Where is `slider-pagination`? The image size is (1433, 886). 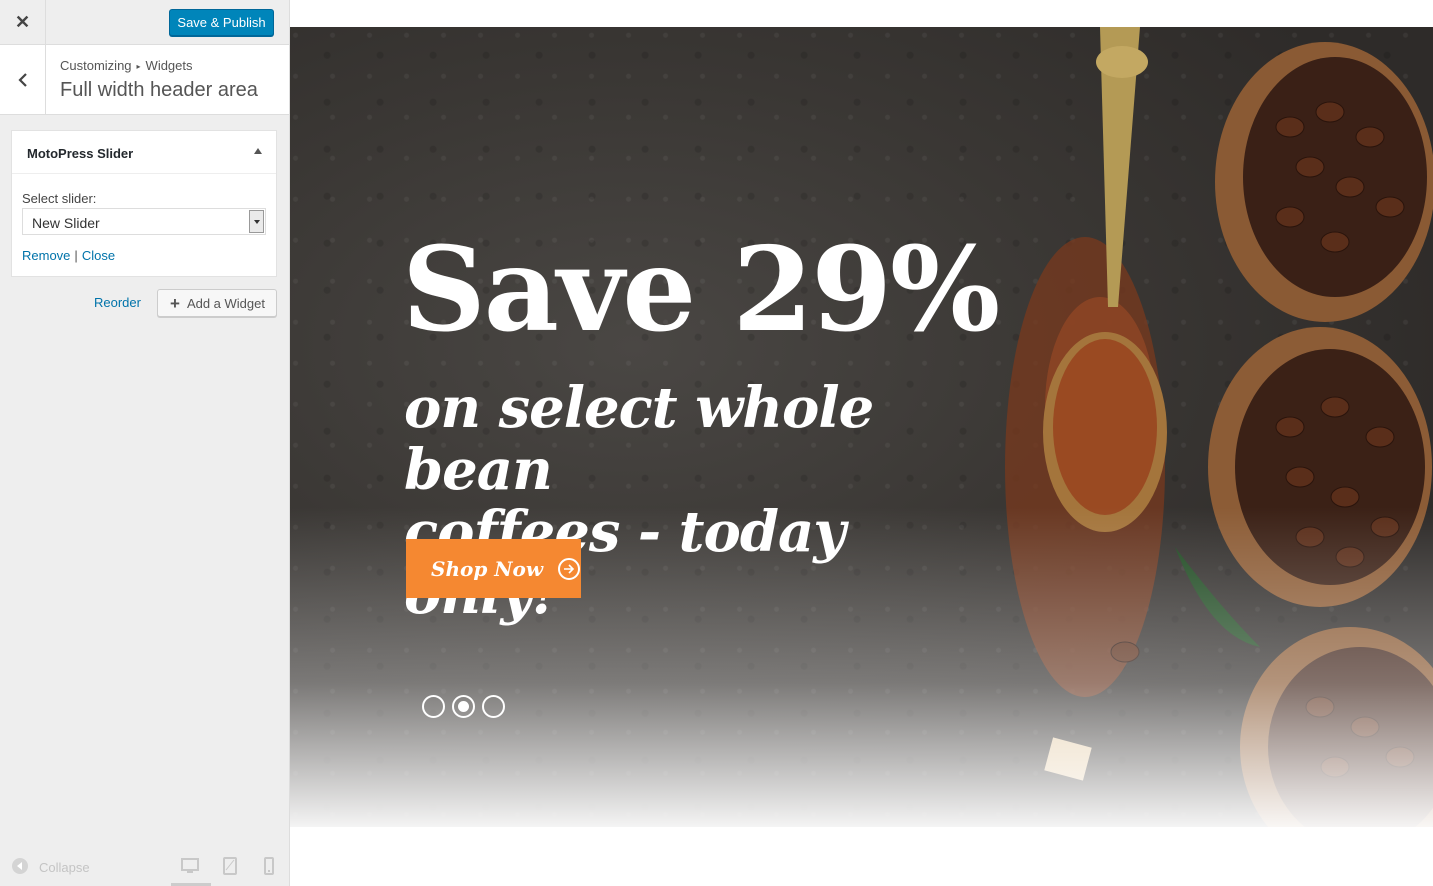
slider-pagination is located at coordinates (463, 706).